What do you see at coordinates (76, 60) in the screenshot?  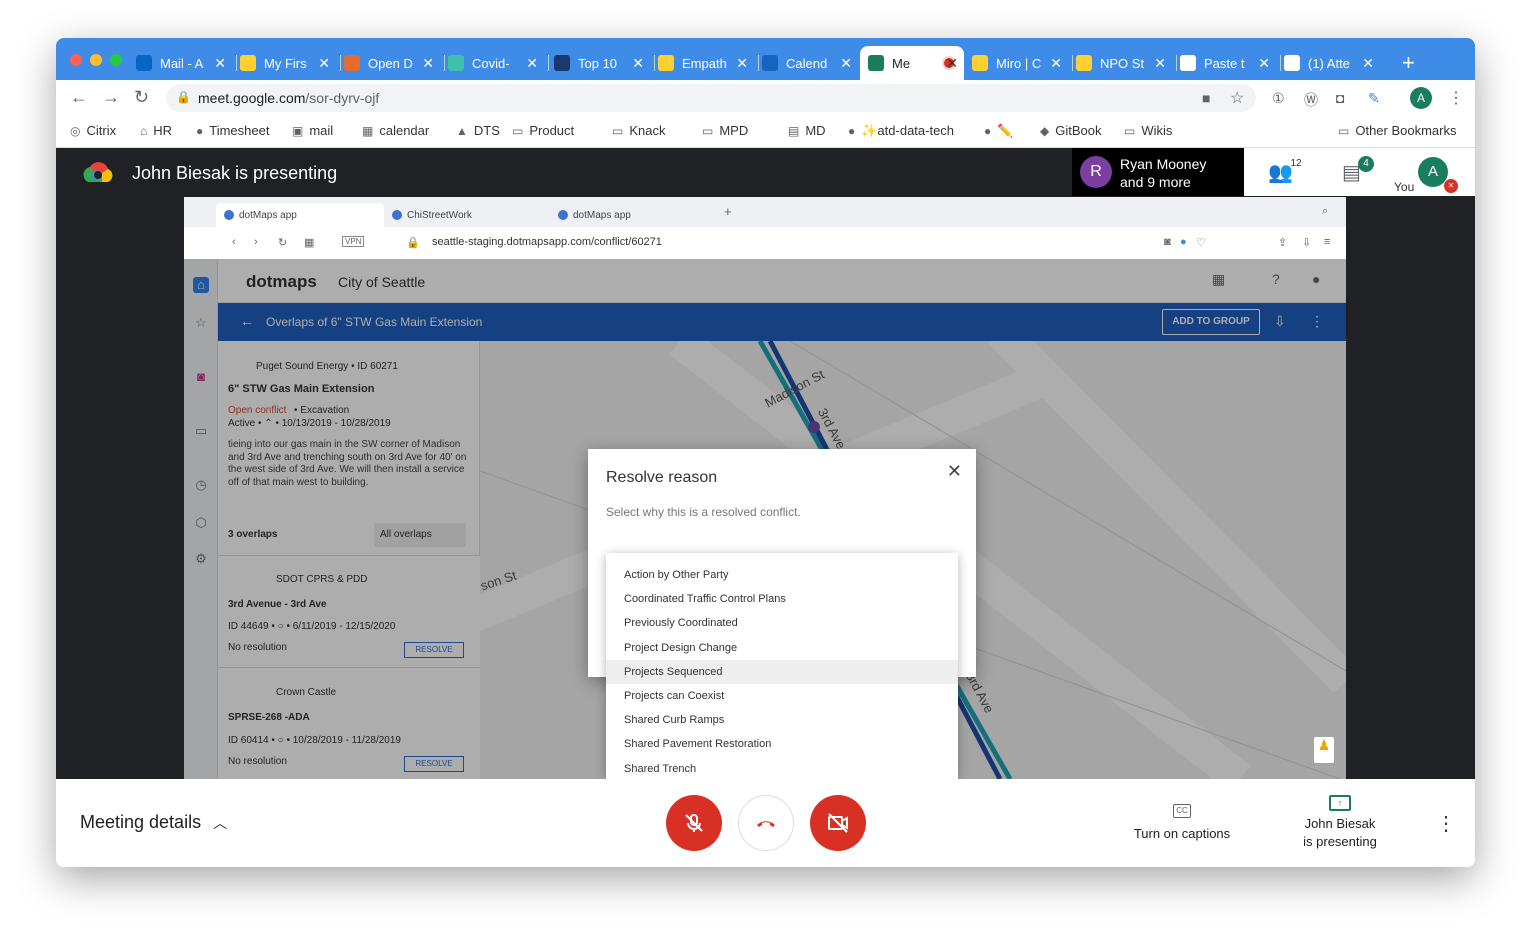 I see `close-window-button` at bounding box center [76, 60].